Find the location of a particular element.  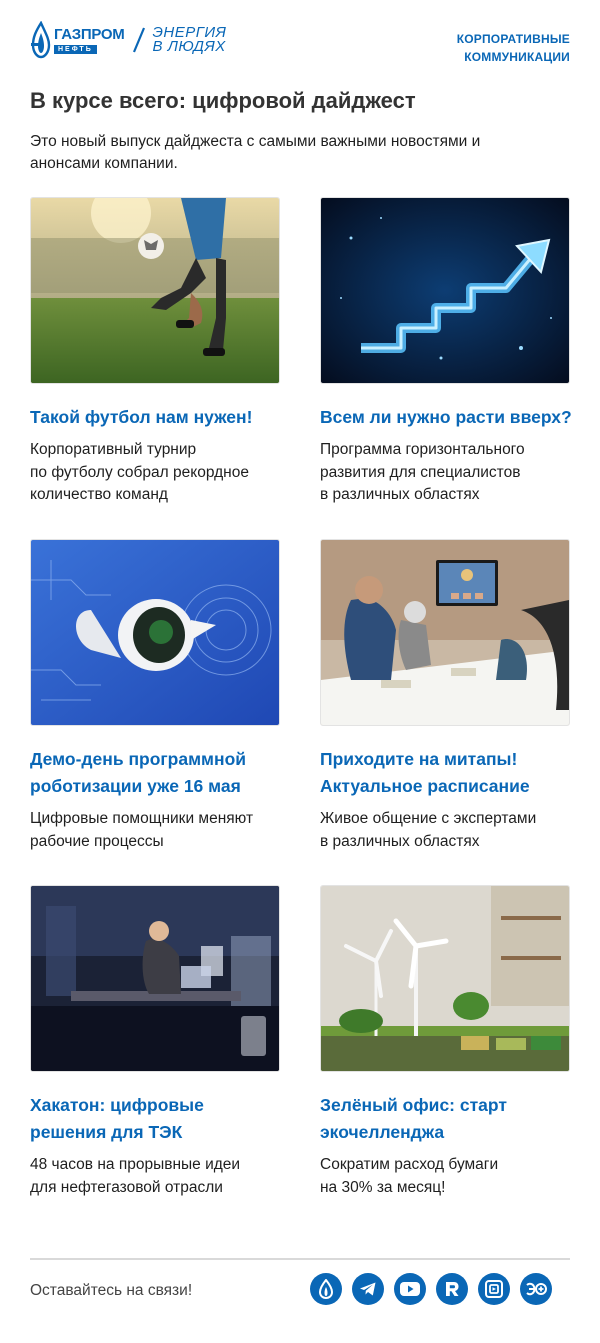

card-title: Хакатон: цифровые решения для ТЭК is located at coordinates (160, 1119).